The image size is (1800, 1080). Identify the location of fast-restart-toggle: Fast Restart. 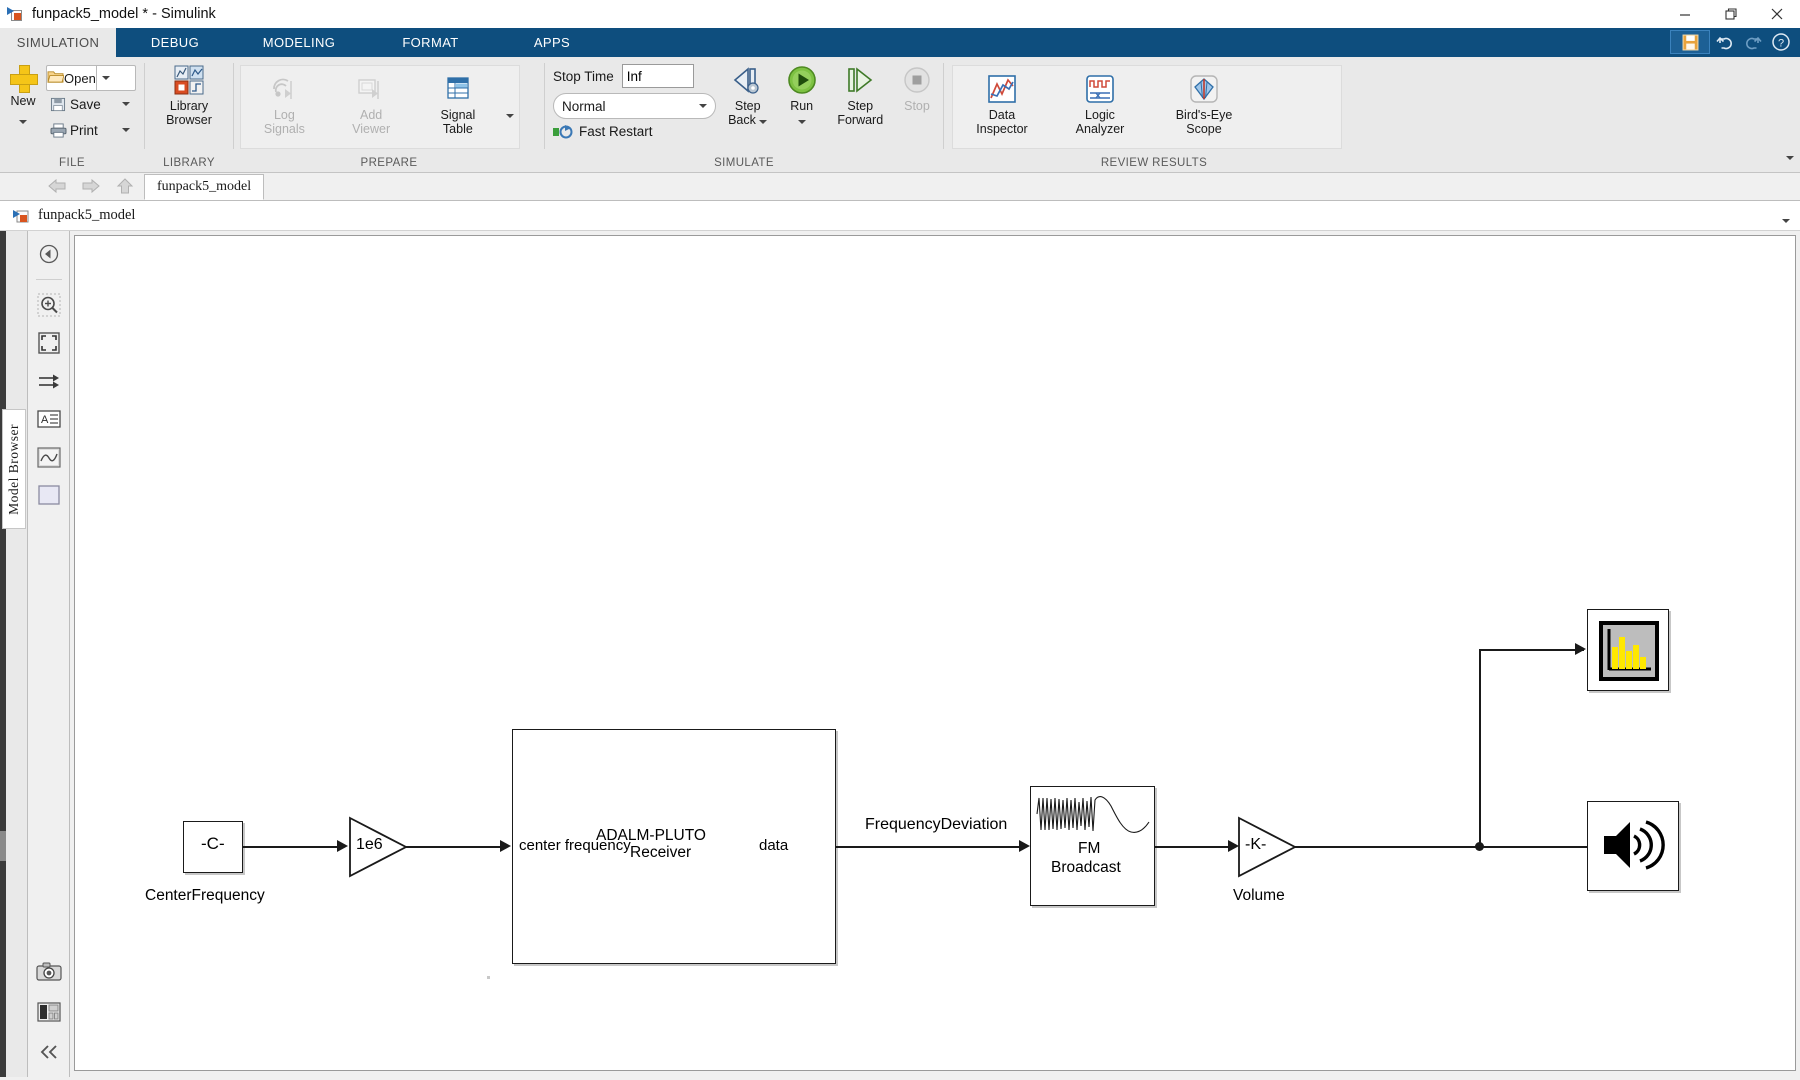
(637, 131).